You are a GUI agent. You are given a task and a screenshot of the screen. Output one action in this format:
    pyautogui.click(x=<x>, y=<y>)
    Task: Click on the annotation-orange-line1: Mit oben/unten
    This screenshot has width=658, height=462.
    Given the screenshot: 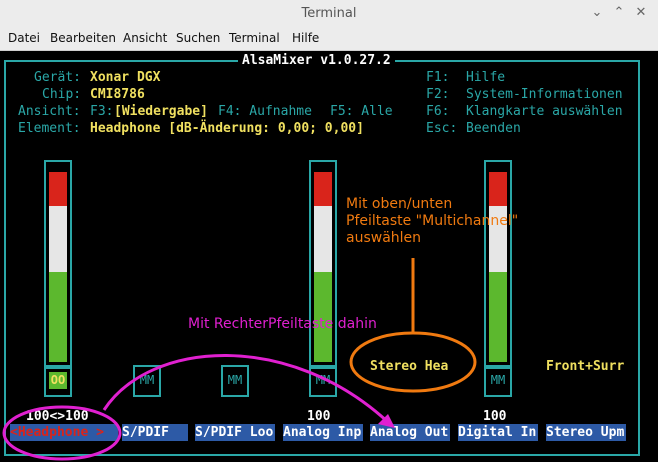 What is the action you would take?
    pyautogui.click(x=399, y=204)
    